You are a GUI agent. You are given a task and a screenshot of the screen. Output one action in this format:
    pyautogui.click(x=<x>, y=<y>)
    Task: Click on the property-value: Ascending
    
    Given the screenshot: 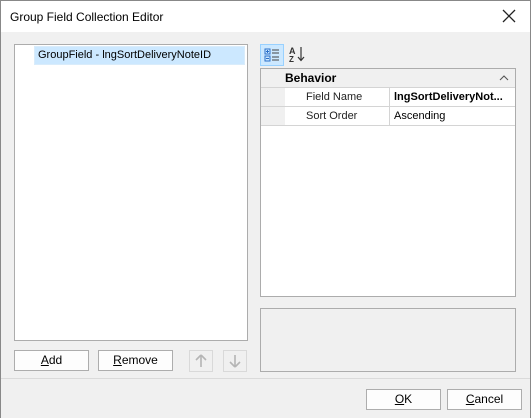 What is the action you would take?
    pyautogui.click(x=420, y=116)
    